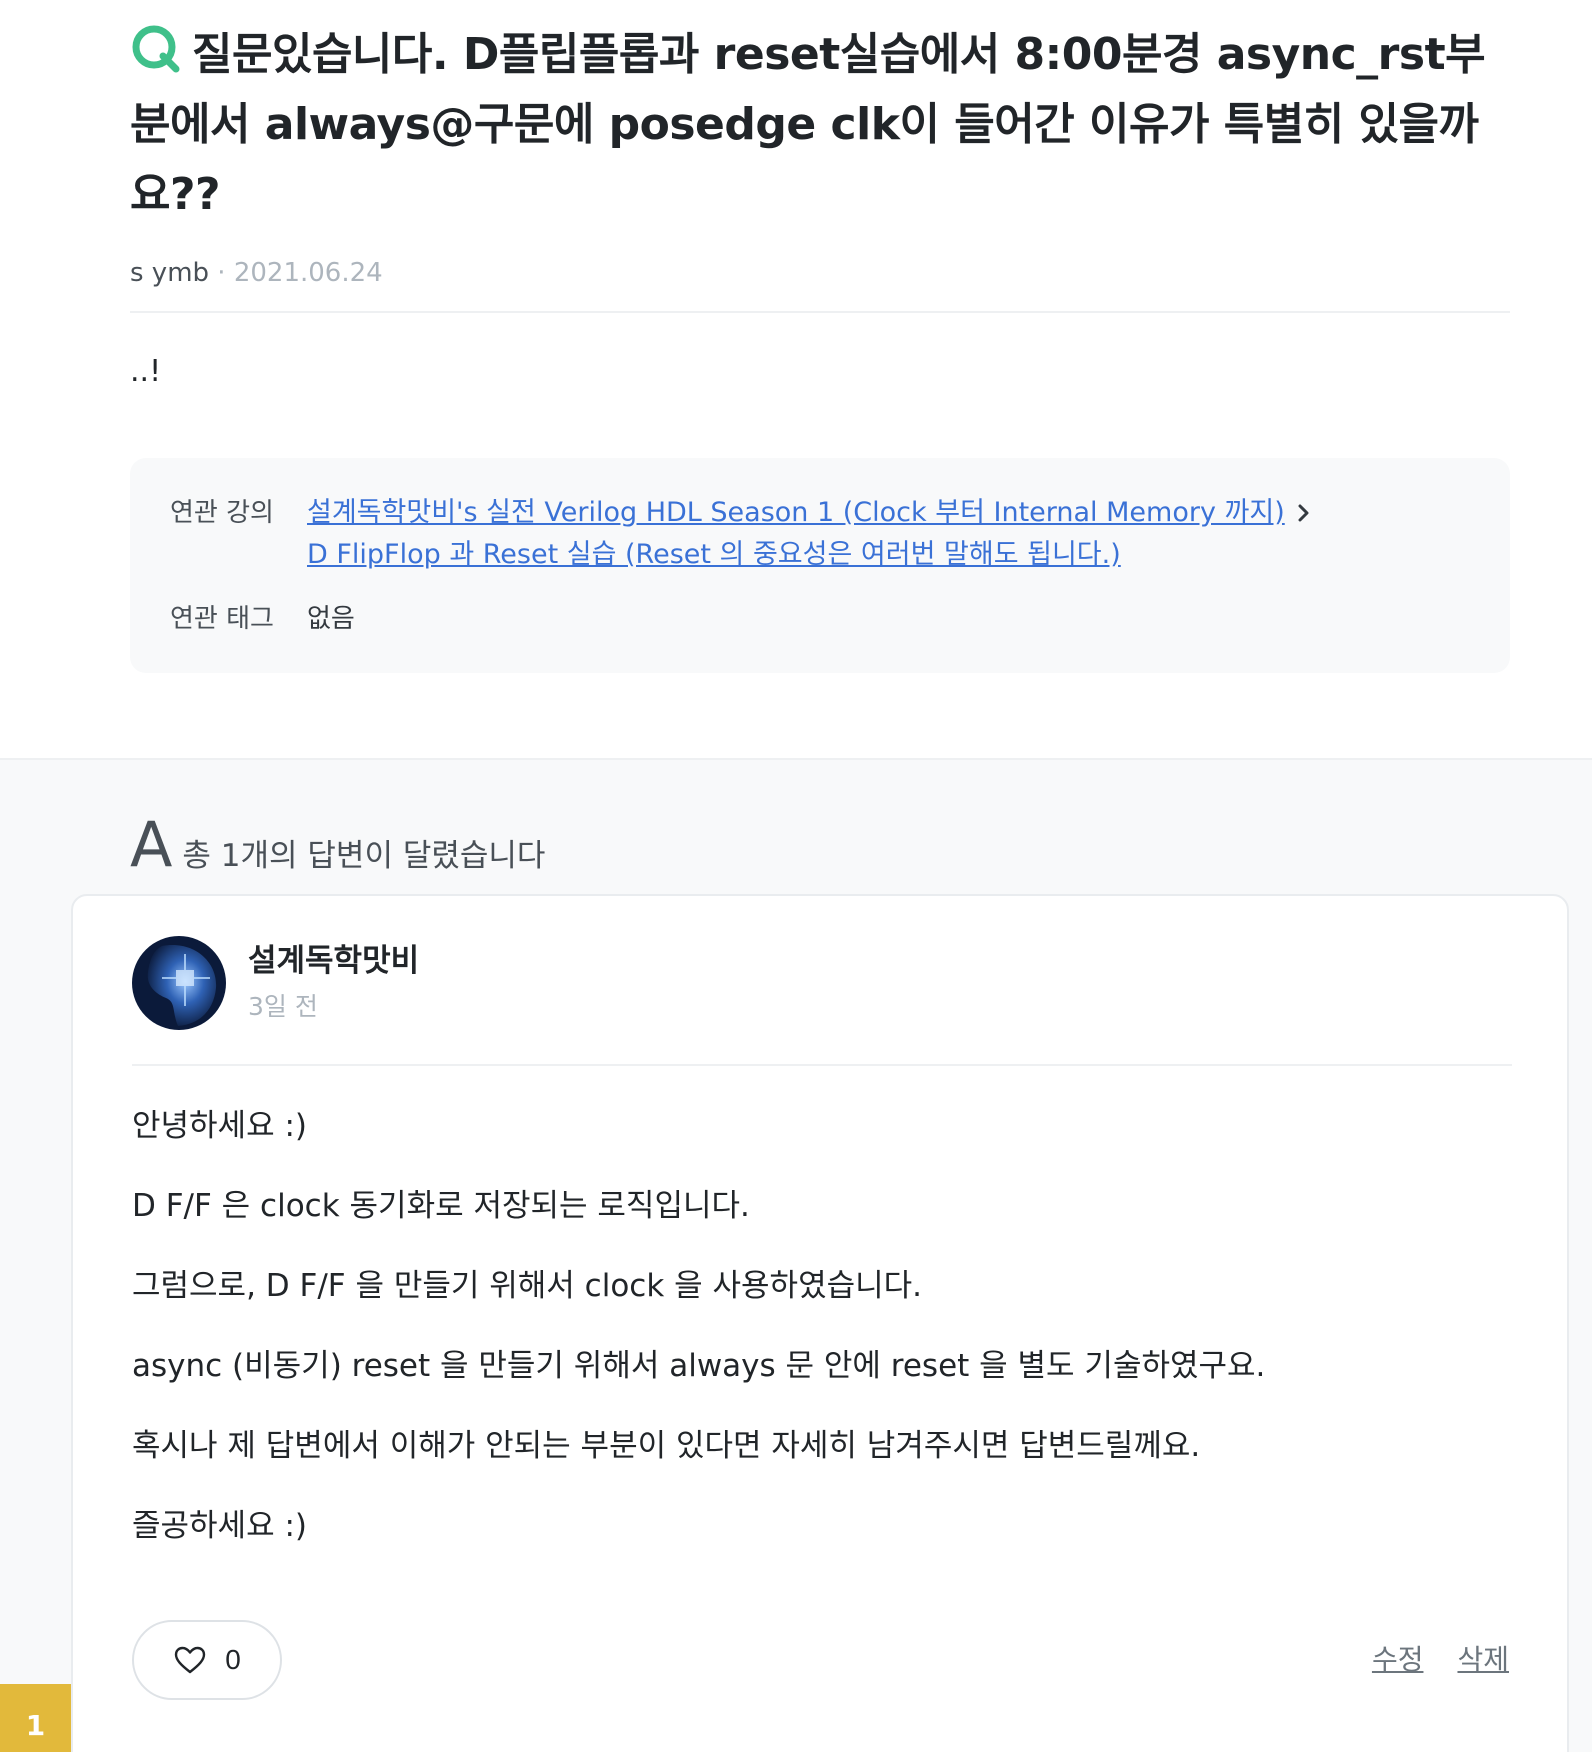 The width and height of the screenshot is (1592, 1752). What do you see at coordinates (283, 1006) in the screenshot?
I see `answer-time: 3일 전` at bounding box center [283, 1006].